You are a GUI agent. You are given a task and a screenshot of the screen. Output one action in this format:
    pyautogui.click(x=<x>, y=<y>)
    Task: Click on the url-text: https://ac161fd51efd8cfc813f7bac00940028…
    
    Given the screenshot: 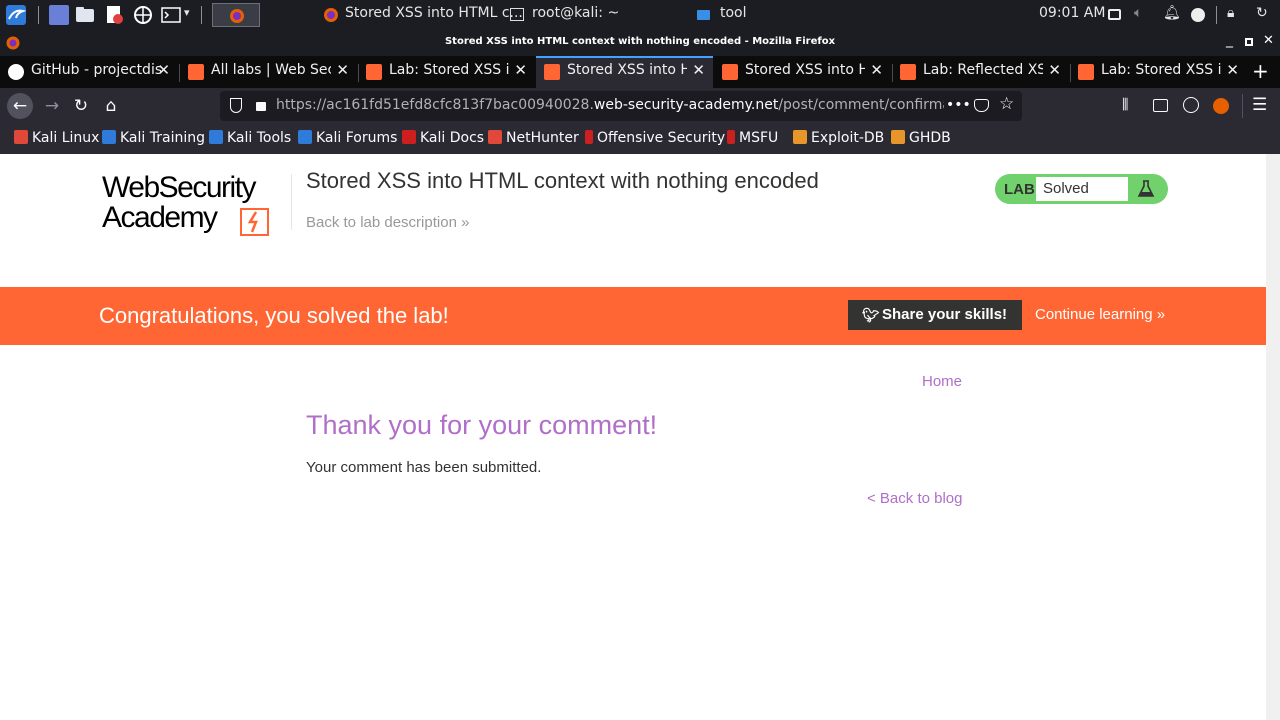 What is the action you would take?
    pyautogui.click(x=610, y=105)
    